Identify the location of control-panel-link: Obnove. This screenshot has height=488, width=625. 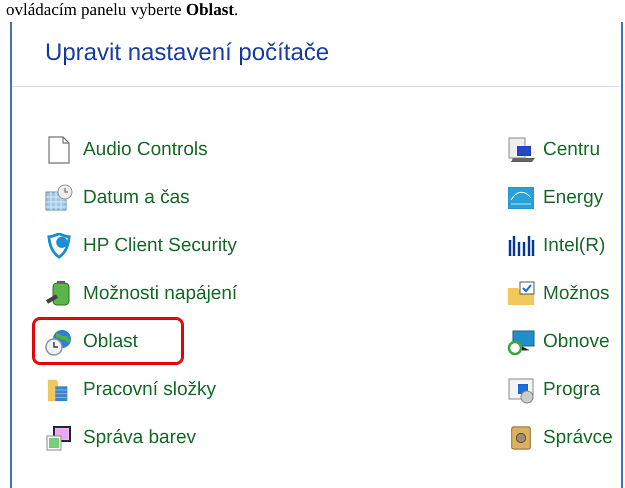
(576, 342).